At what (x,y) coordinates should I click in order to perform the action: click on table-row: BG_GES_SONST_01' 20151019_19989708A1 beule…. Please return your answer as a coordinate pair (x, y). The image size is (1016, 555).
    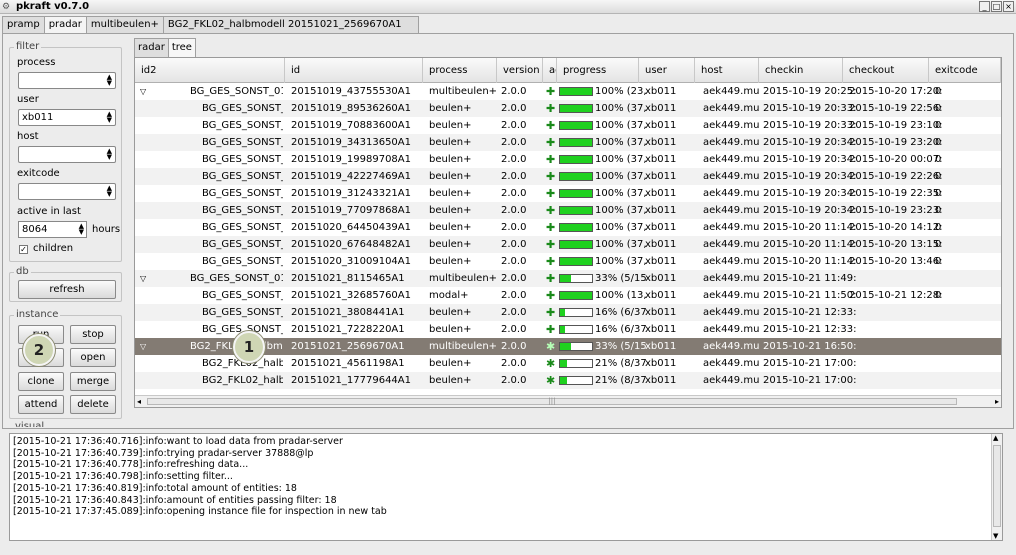
    Looking at the image, I should click on (568, 159).